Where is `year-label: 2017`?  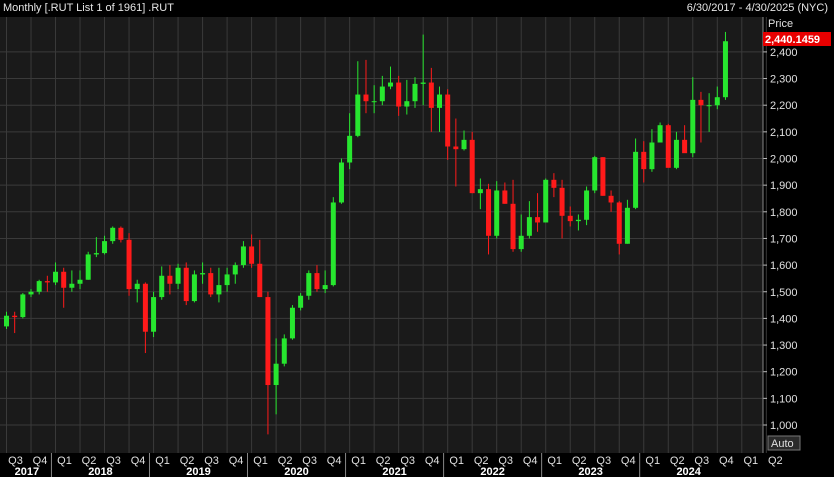
year-label: 2017 is located at coordinates (27, 471).